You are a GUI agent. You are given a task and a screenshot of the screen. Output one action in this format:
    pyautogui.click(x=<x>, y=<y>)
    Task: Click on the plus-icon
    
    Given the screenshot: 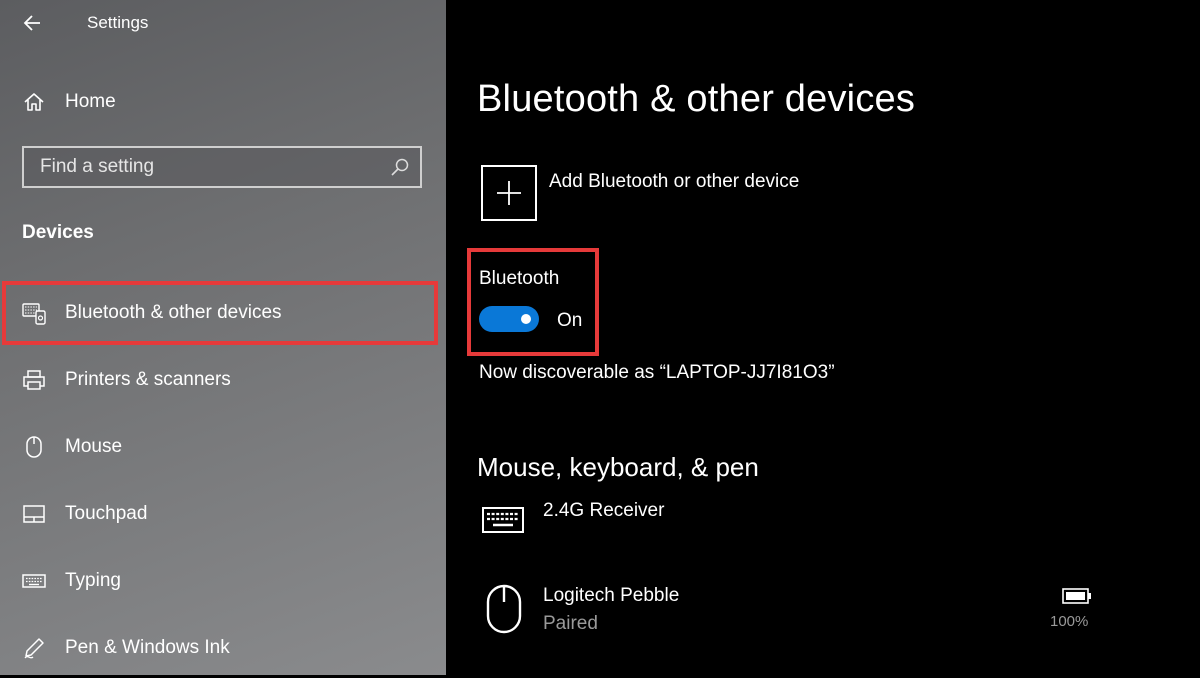 What is the action you would take?
    pyautogui.click(x=509, y=193)
    